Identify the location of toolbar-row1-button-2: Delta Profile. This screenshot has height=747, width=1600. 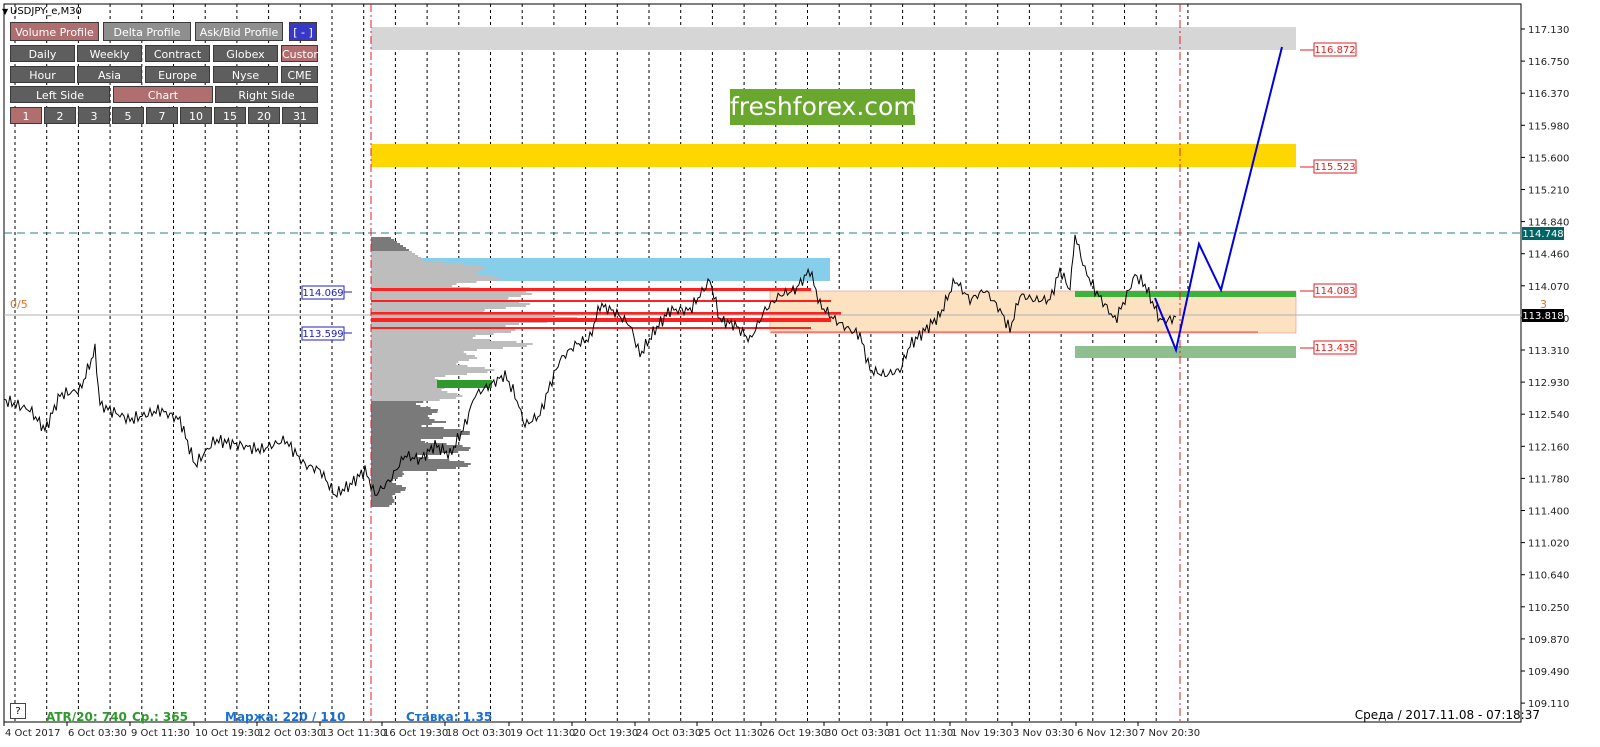
(147, 31).